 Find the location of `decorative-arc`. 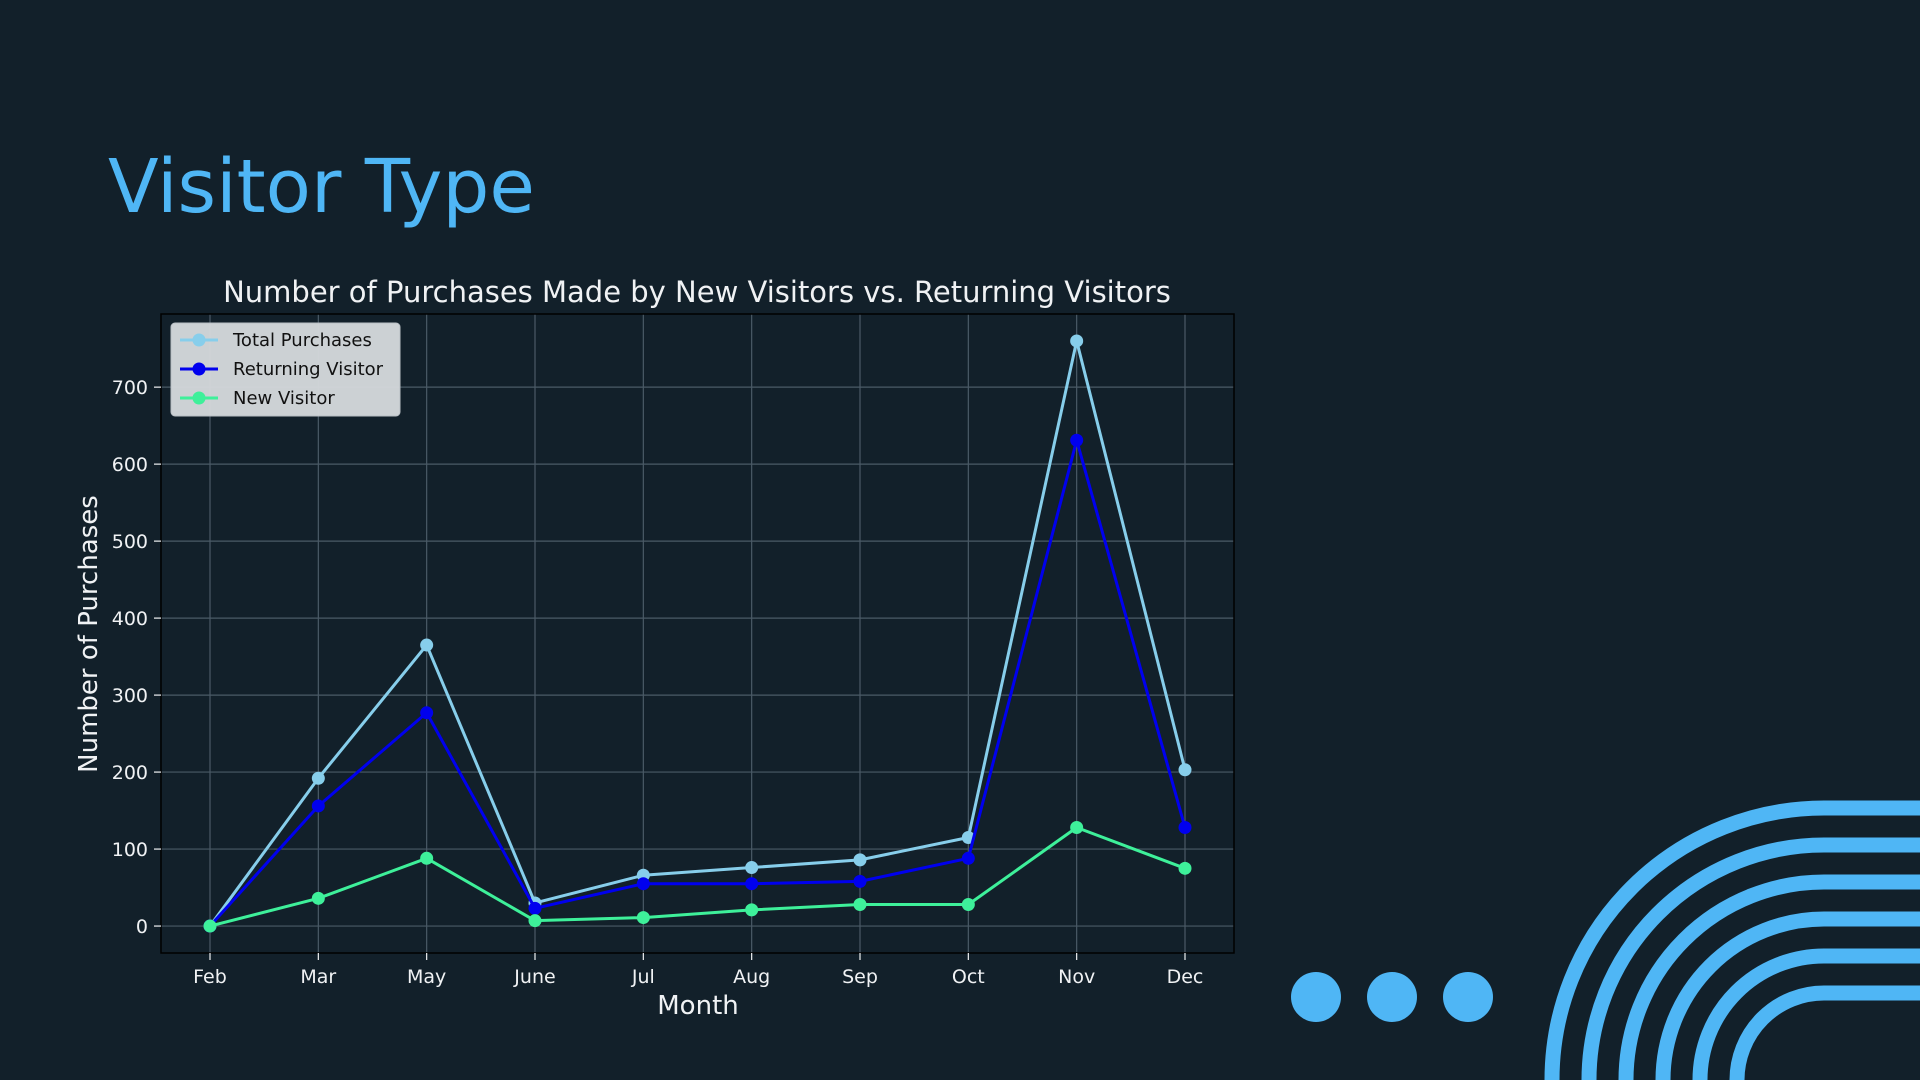

decorative-arc is located at coordinates (1824, 1032).